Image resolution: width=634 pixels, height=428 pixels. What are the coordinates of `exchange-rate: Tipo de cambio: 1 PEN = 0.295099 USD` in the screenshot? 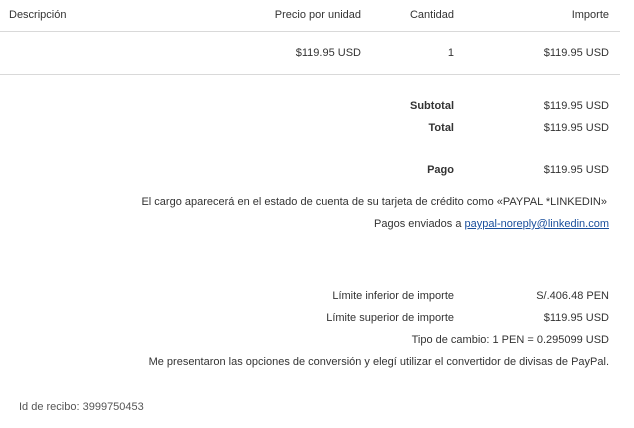 It's located at (510, 340).